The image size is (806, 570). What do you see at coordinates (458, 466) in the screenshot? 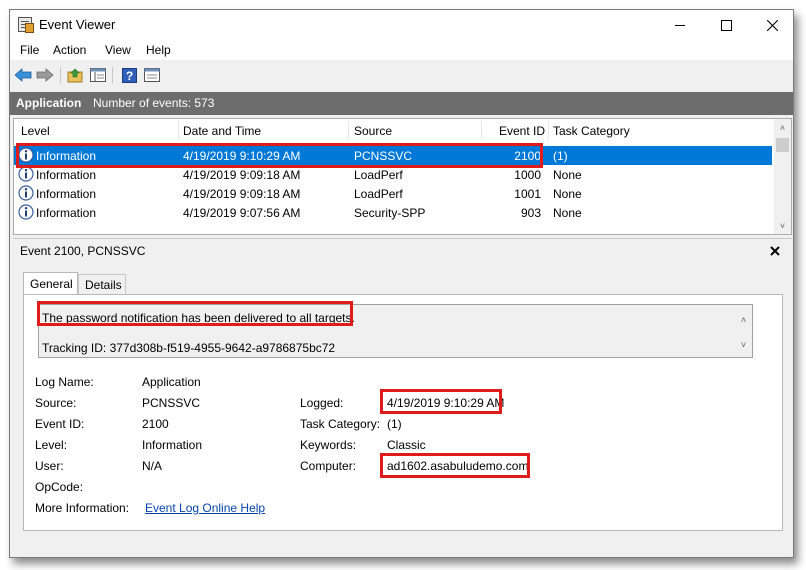
I see `computer-value: ad1602.asabuludemo.com` at bounding box center [458, 466].